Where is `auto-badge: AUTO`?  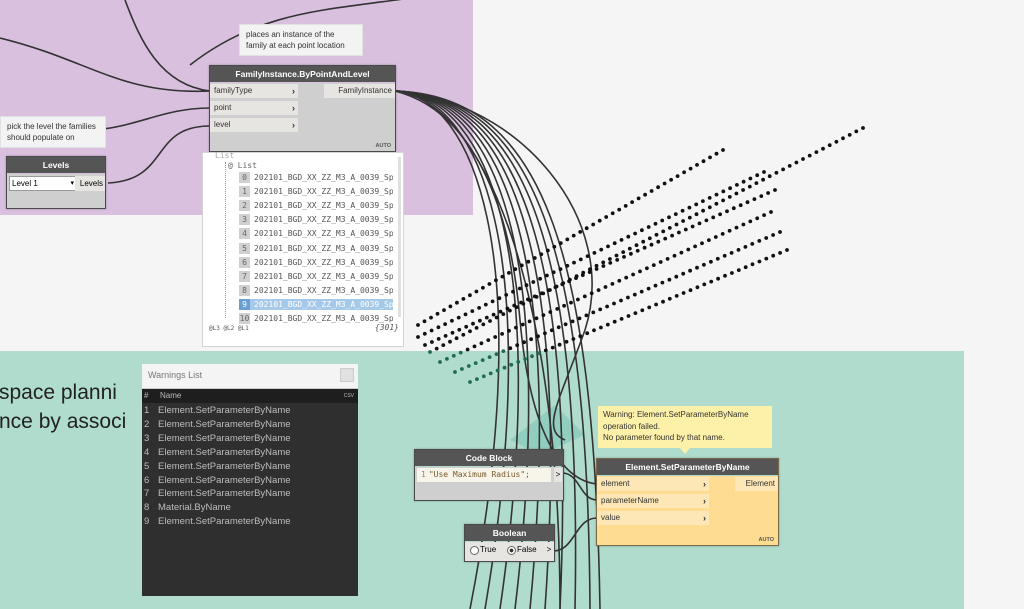
auto-badge: AUTO is located at coordinates (766, 540).